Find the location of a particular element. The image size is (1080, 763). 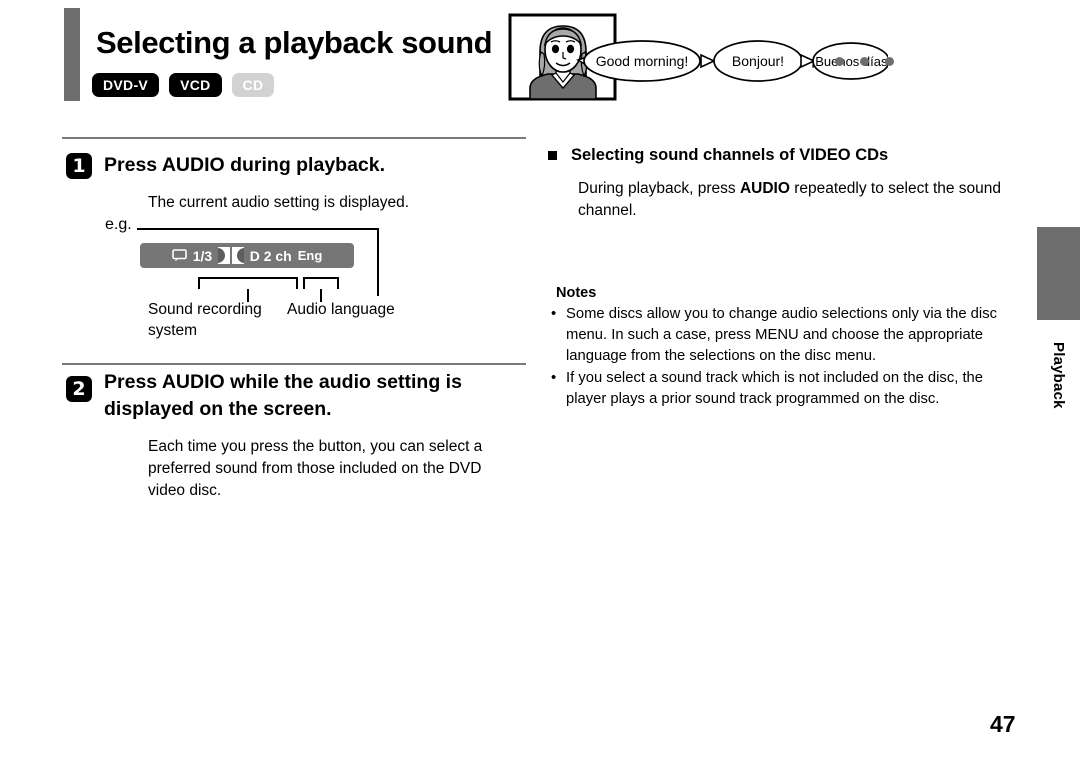

page-title: Selecting a playback sound is located at coordinates (294, 42).